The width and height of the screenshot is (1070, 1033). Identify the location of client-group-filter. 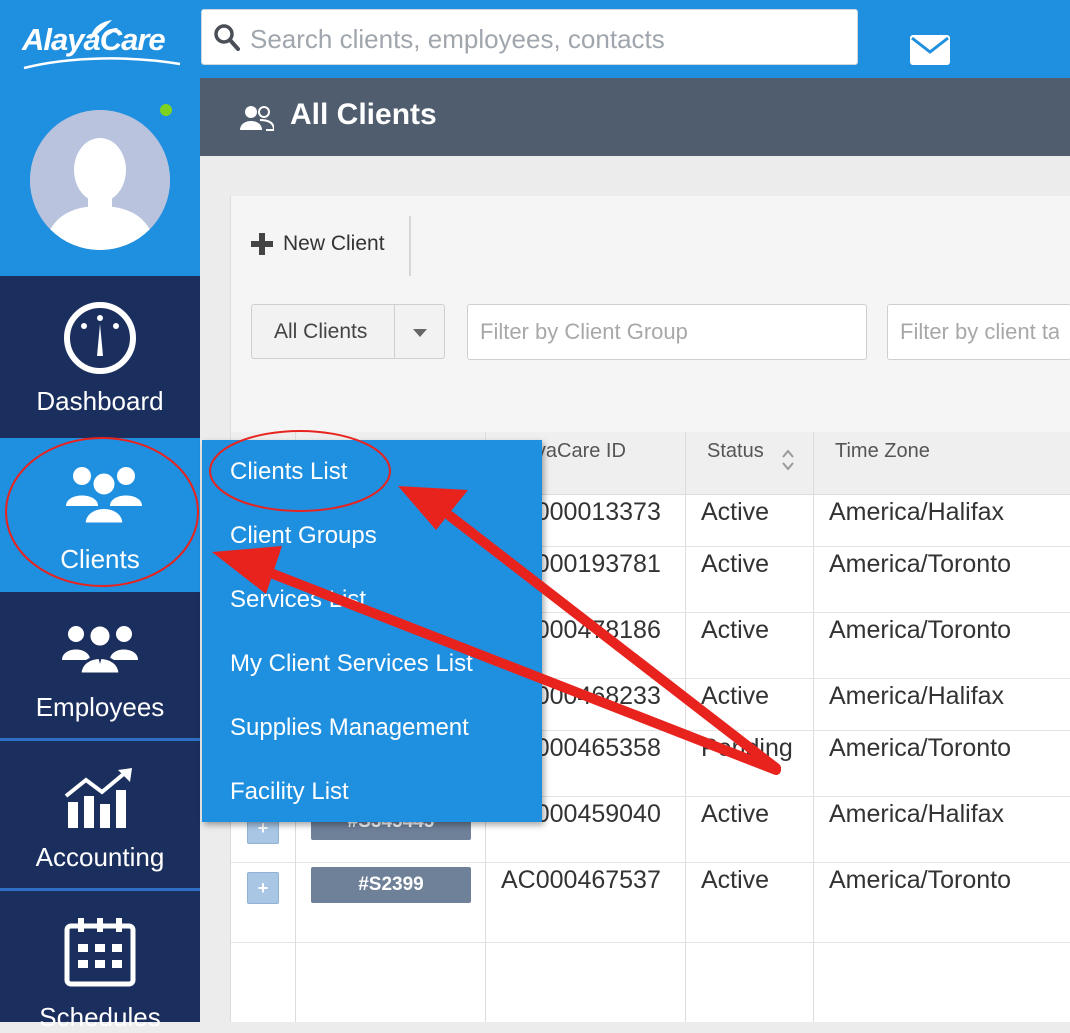
(667, 332).